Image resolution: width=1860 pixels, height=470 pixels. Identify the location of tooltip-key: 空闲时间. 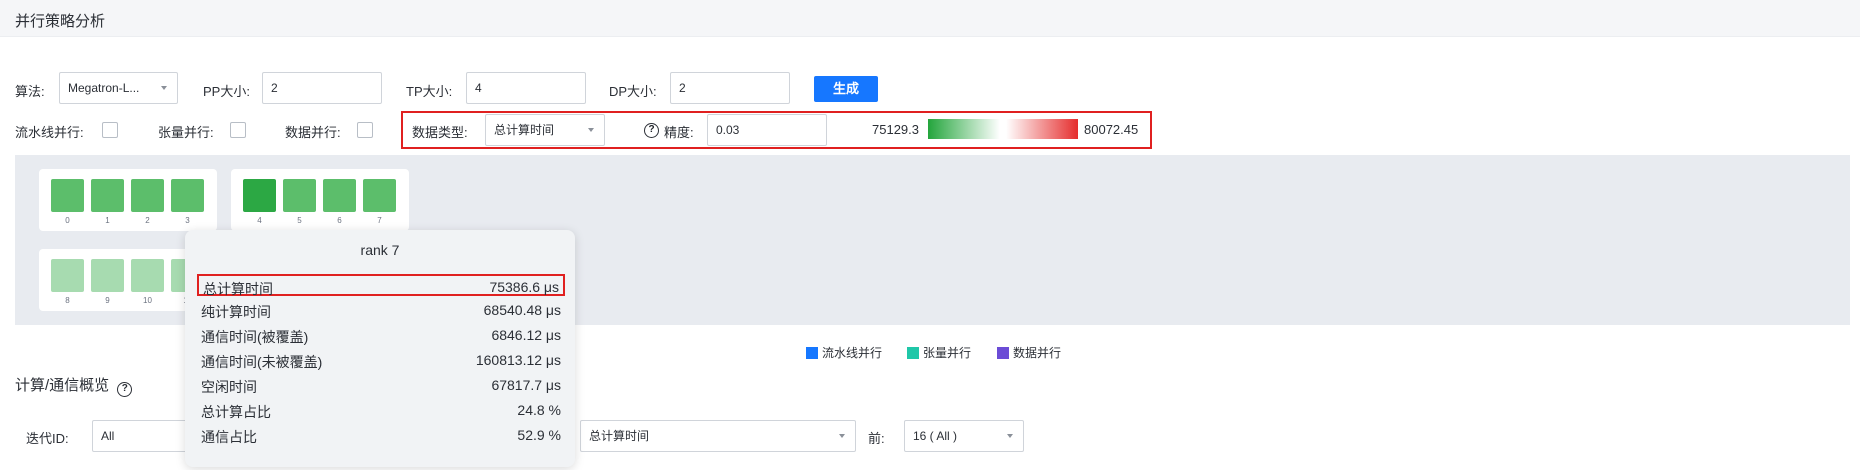
(229, 387).